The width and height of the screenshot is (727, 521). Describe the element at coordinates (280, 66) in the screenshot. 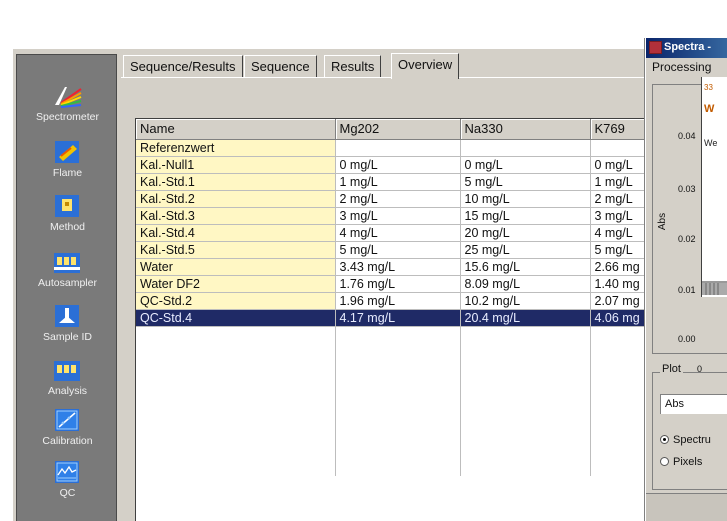

I see `tab-sequence: Sequence` at that location.